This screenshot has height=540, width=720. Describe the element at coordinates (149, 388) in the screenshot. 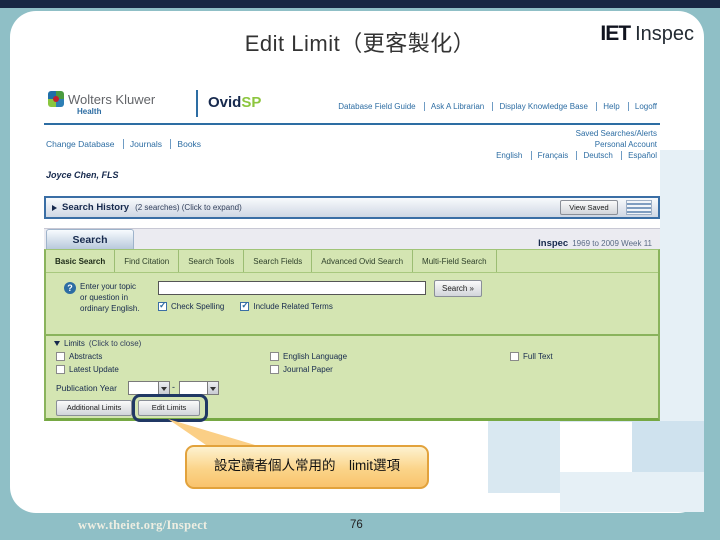

I see `publication-year-from-select` at that location.